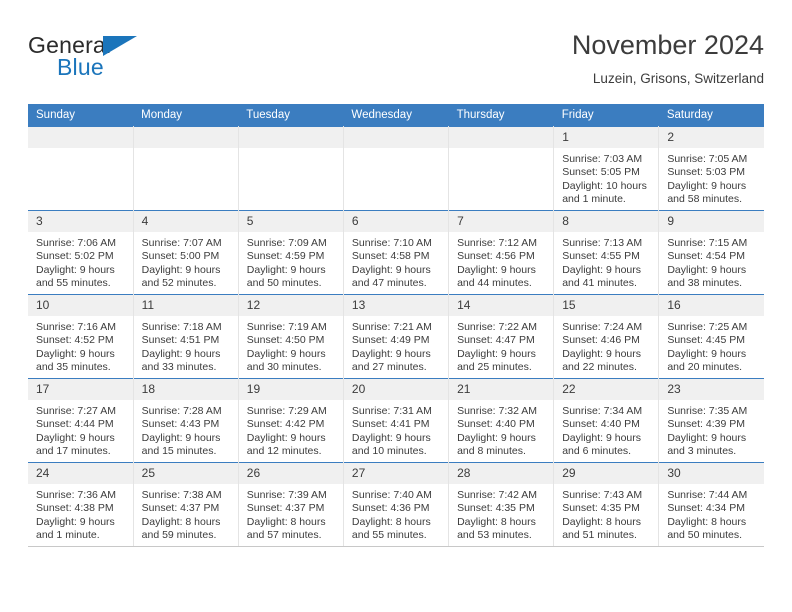  Describe the element at coordinates (706, 424) in the screenshot. I see `sunset-time: Sunset: 4:39 PM` at that location.